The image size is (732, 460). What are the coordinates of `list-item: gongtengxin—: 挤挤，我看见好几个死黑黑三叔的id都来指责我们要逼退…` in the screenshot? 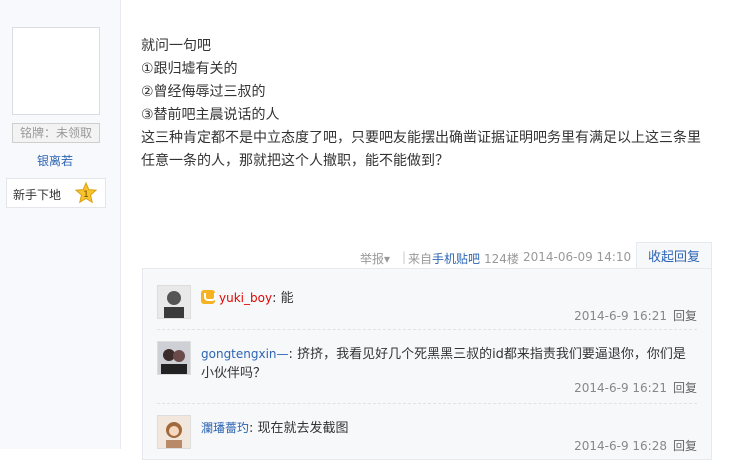 It's located at (427, 371).